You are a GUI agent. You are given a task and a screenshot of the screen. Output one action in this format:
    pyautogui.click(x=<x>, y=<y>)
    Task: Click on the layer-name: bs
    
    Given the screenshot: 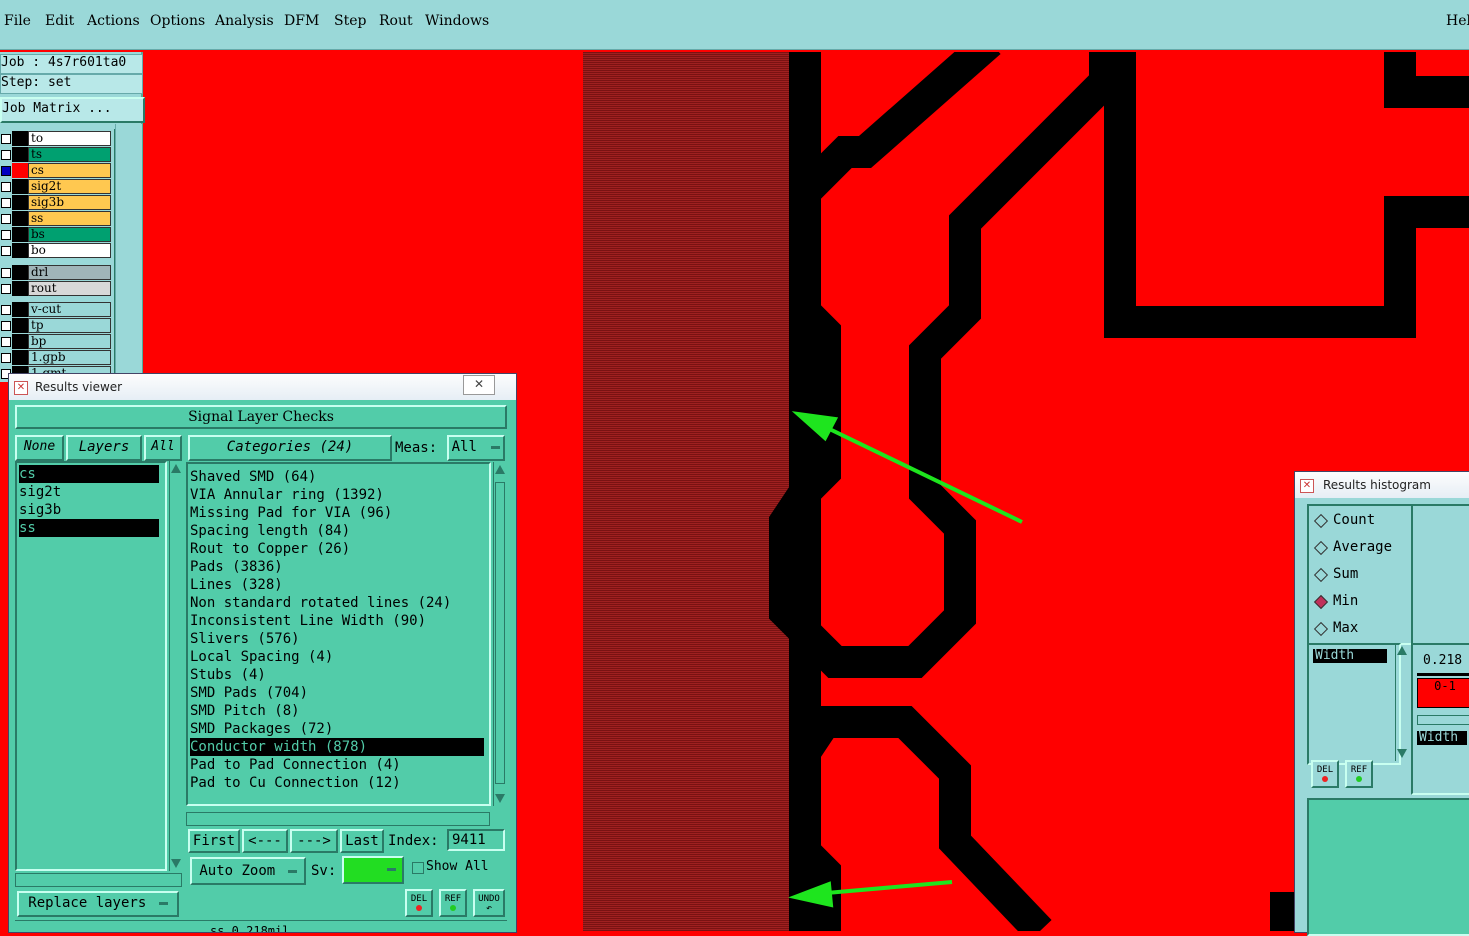 What is the action you would take?
    pyautogui.click(x=69, y=234)
    